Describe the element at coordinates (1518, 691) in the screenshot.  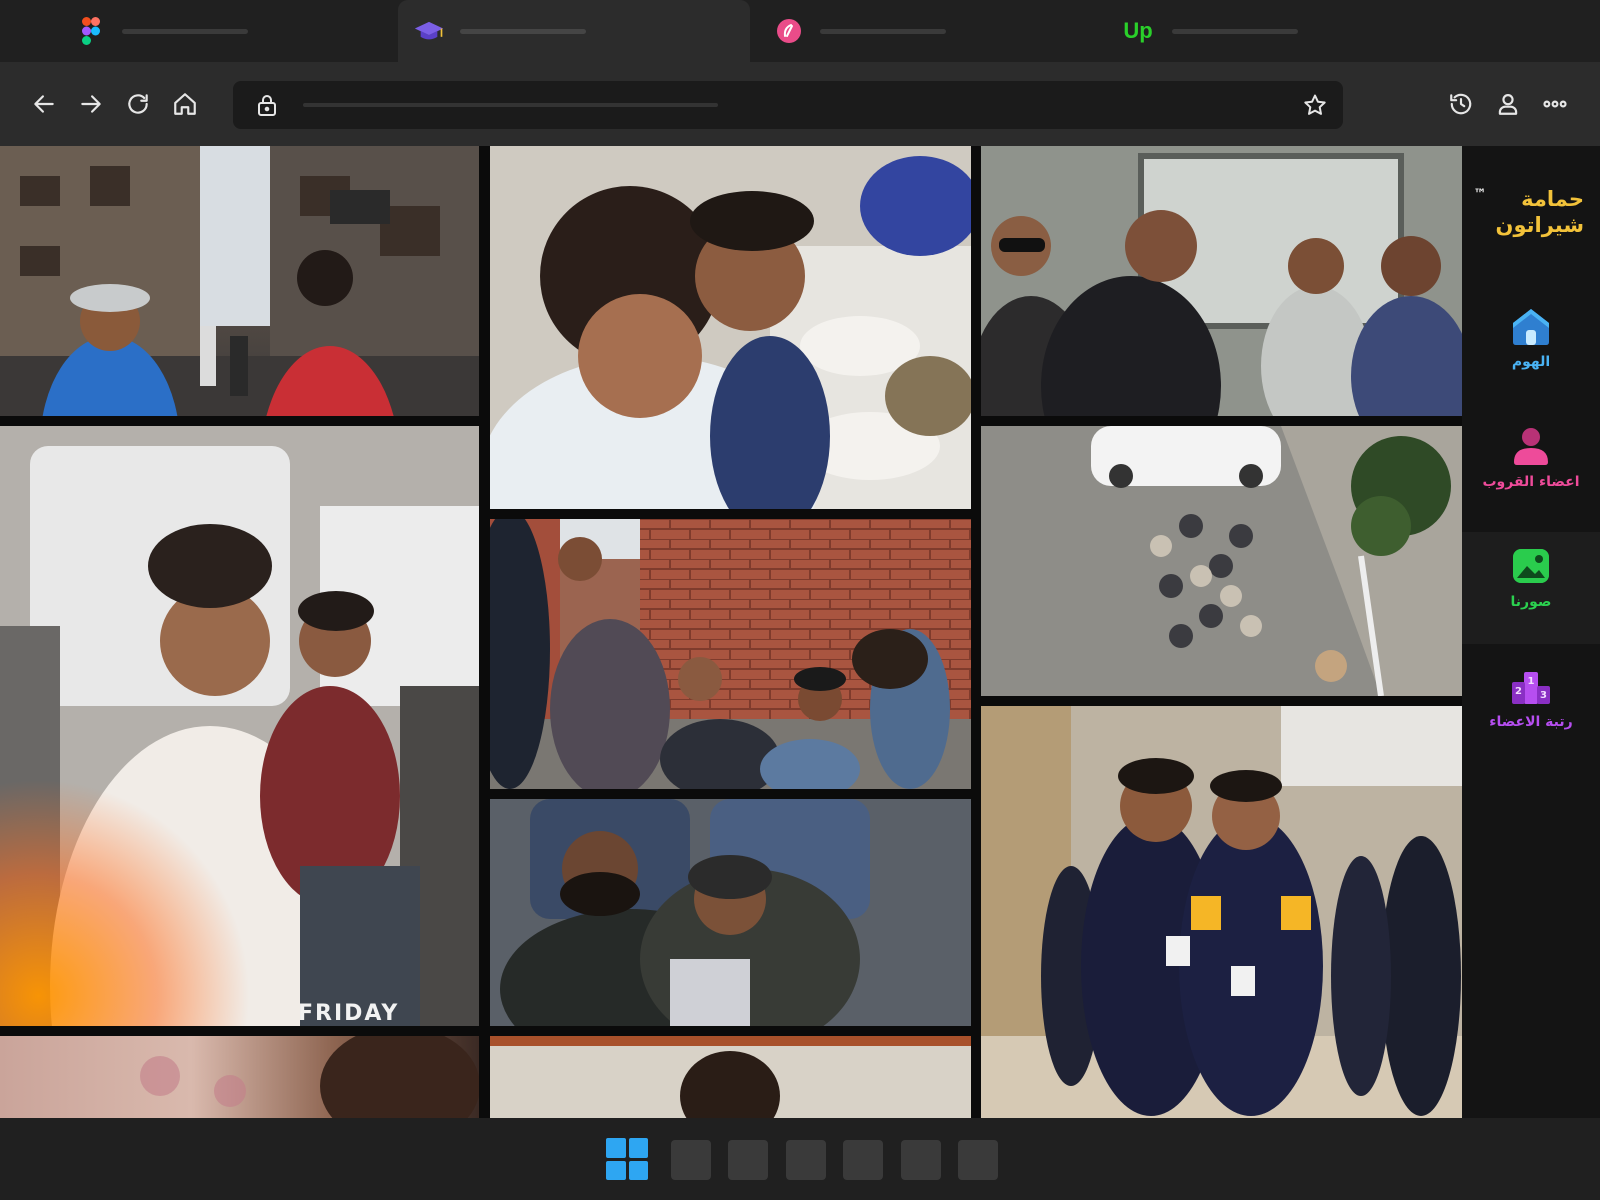
I see `svg-text: 2` at that location.